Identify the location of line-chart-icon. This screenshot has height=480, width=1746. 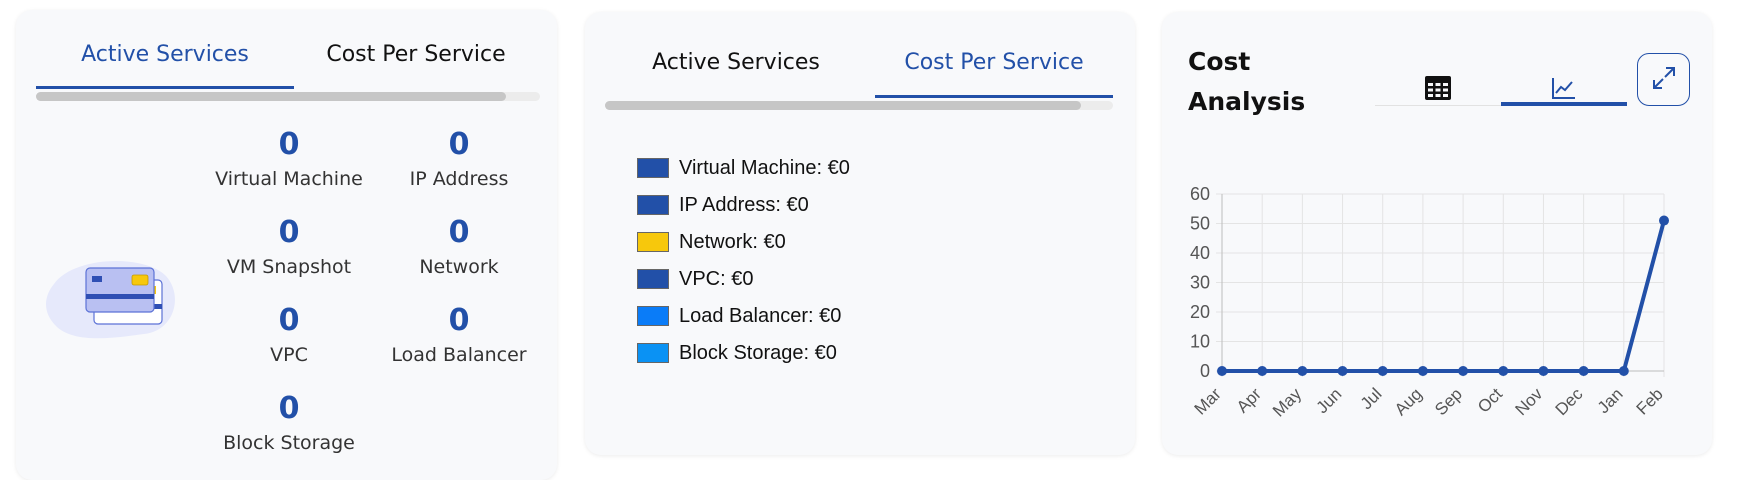
(1564, 90).